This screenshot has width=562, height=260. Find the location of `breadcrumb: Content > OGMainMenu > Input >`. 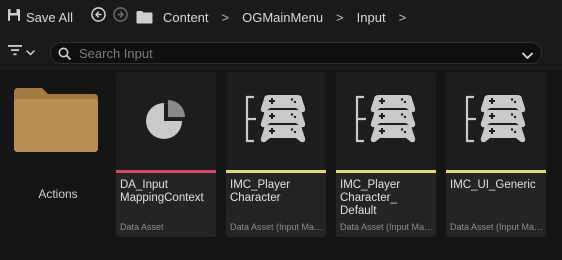

breadcrumb: Content > OGMainMenu > Input > is located at coordinates (288, 17).